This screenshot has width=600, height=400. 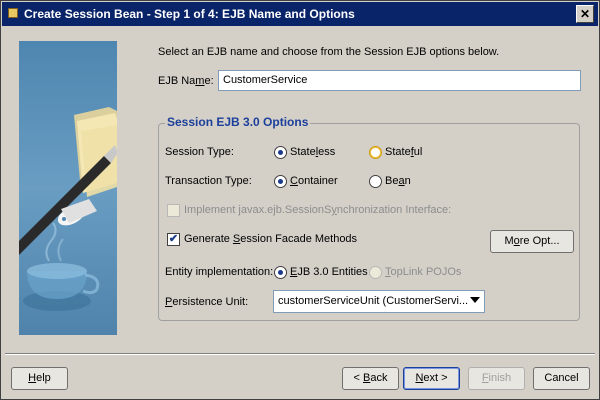 What do you see at coordinates (314, 181) in the screenshot?
I see `container-label: Container` at bounding box center [314, 181].